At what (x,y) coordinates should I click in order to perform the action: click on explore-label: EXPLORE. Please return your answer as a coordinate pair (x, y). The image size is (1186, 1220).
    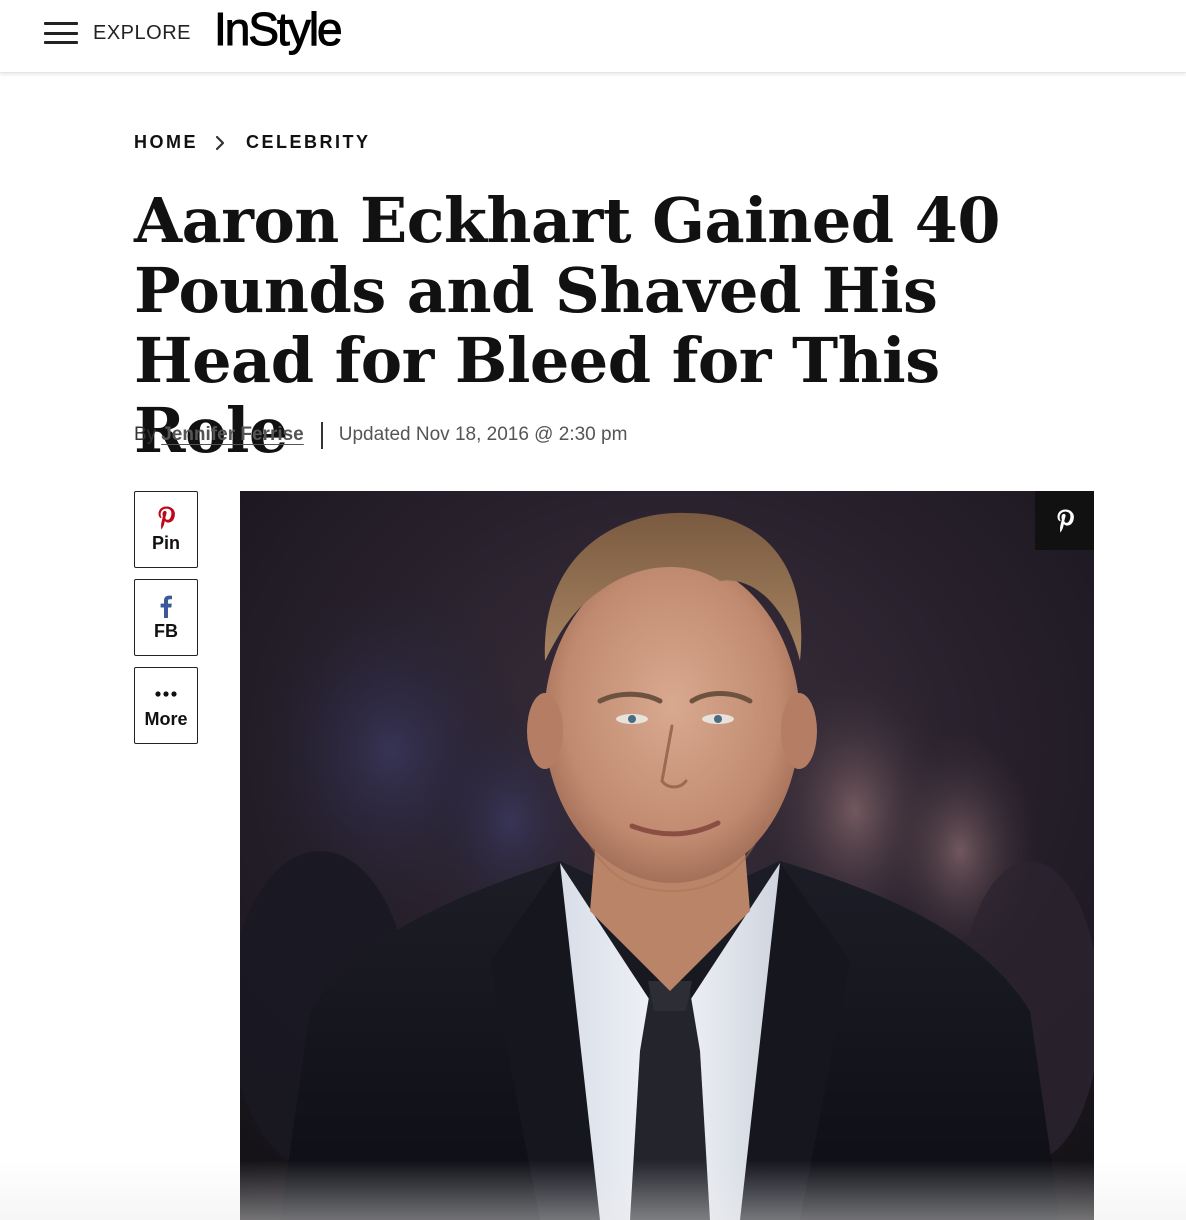
    Looking at the image, I should click on (142, 32).